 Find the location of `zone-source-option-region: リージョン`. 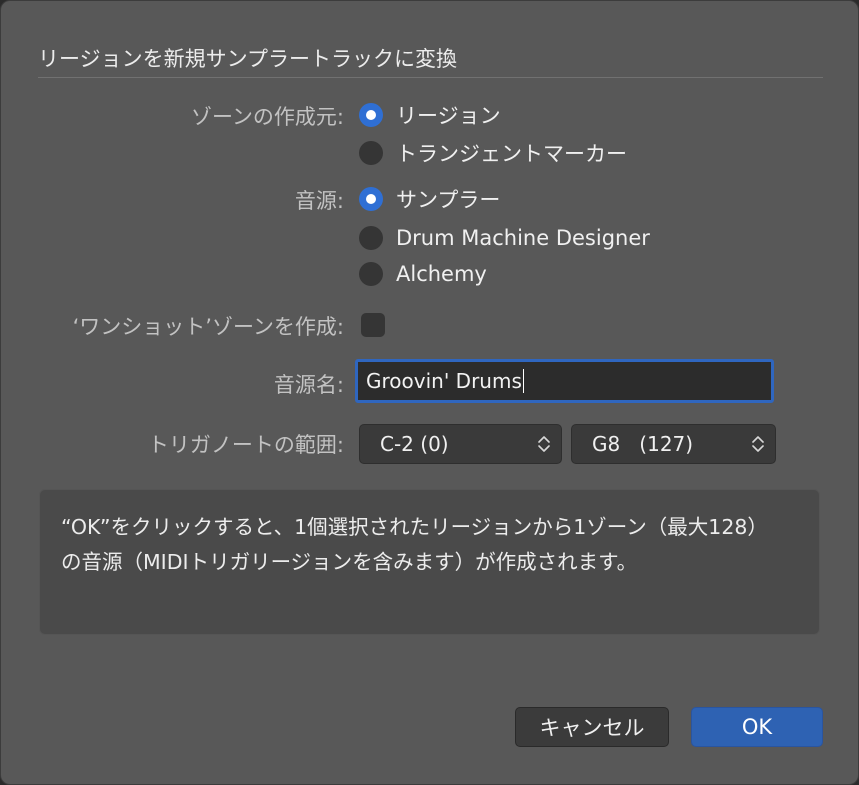

zone-source-option-region: リージョン is located at coordinates (430, 115).